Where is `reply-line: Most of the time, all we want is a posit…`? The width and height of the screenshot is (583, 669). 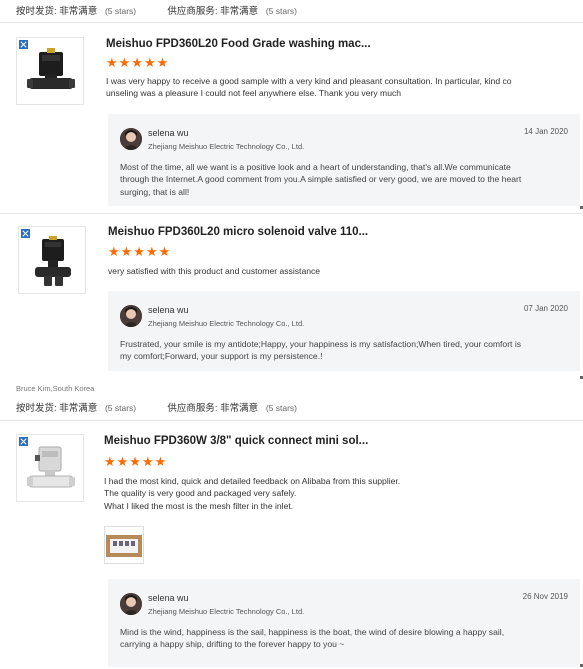
reply-line: Most of the time, all we want is a posit… is located at coordinates (315, 167).